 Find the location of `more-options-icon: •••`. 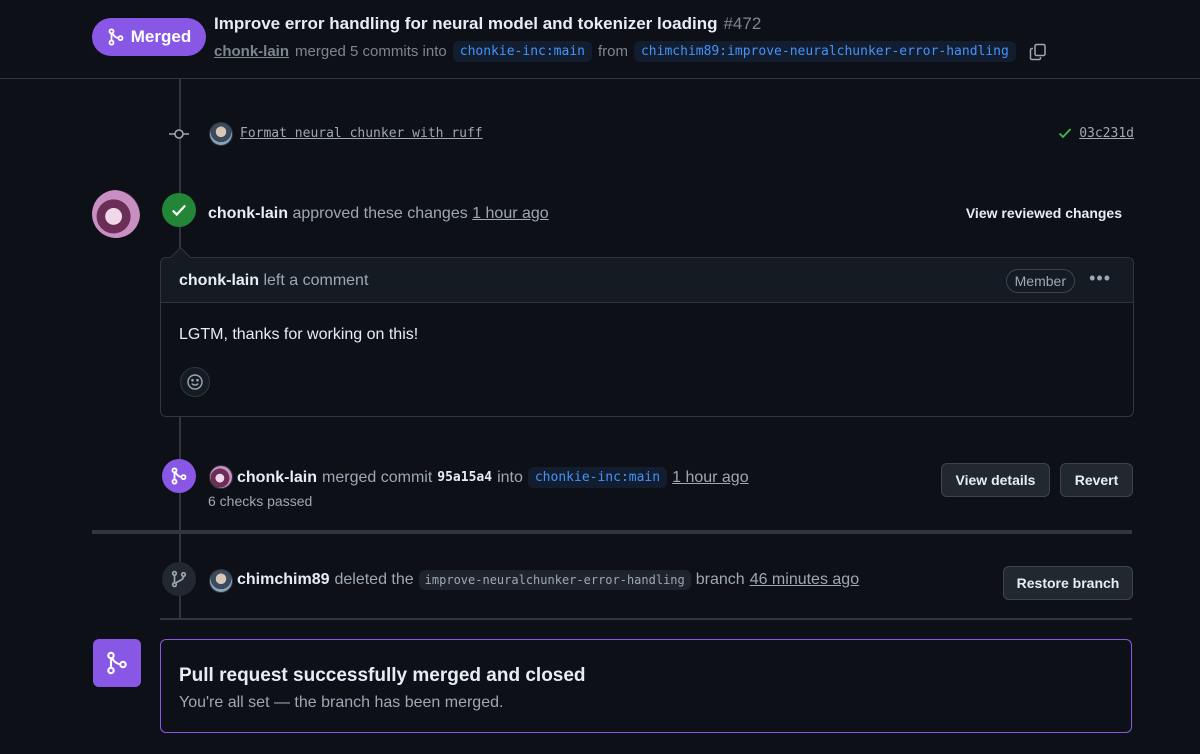

more-options-icon: ••• is located at coordinates (1100, 278).